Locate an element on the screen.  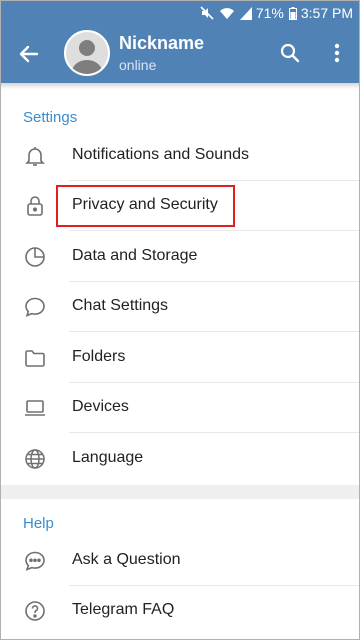
more-vertical-icon is located at coordinates (337, 53).